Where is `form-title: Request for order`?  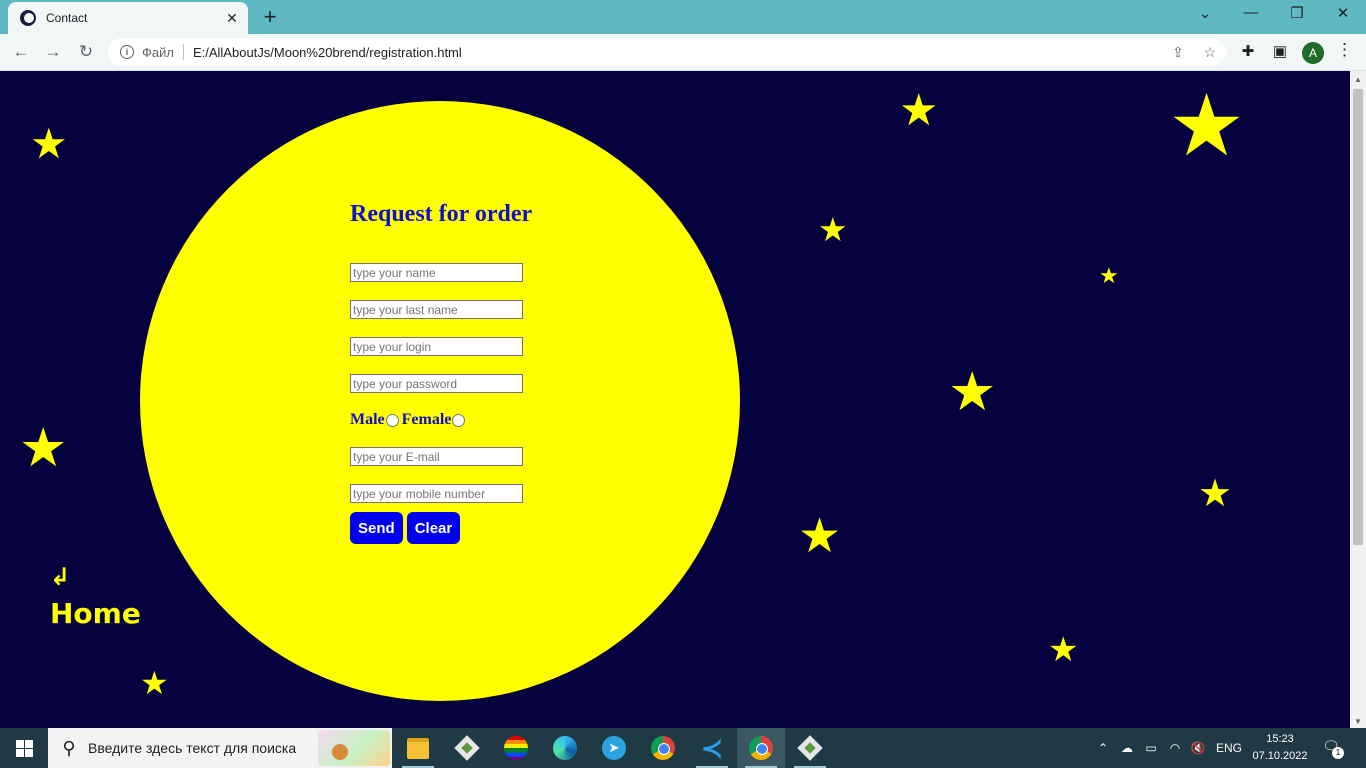
form-title: Request for order is located at coordinates (441, 214).